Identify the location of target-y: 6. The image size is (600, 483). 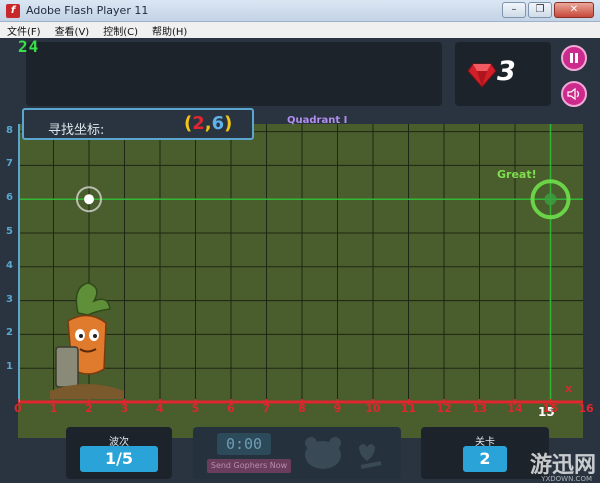
(218, 123).